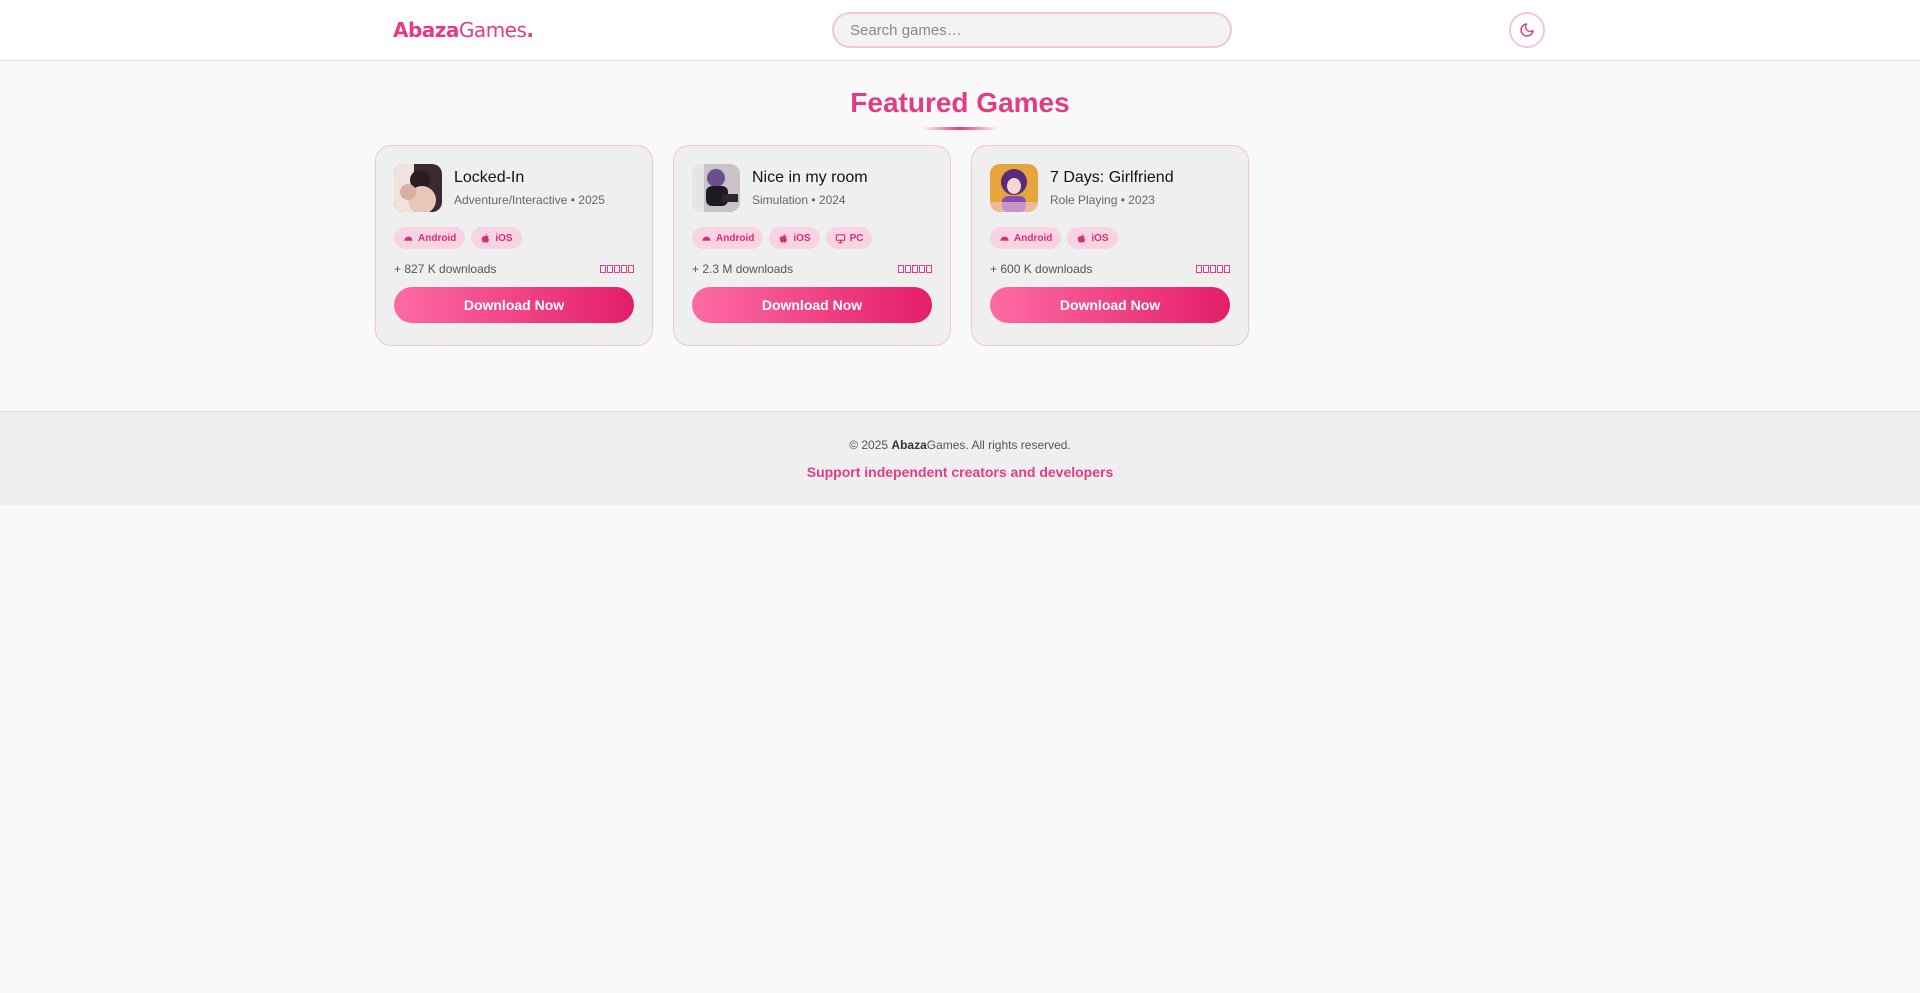 Image resolution: width=1920 pixels, height=993 pixels. I want to click on copyright-brand: Games, so click(946, 445).